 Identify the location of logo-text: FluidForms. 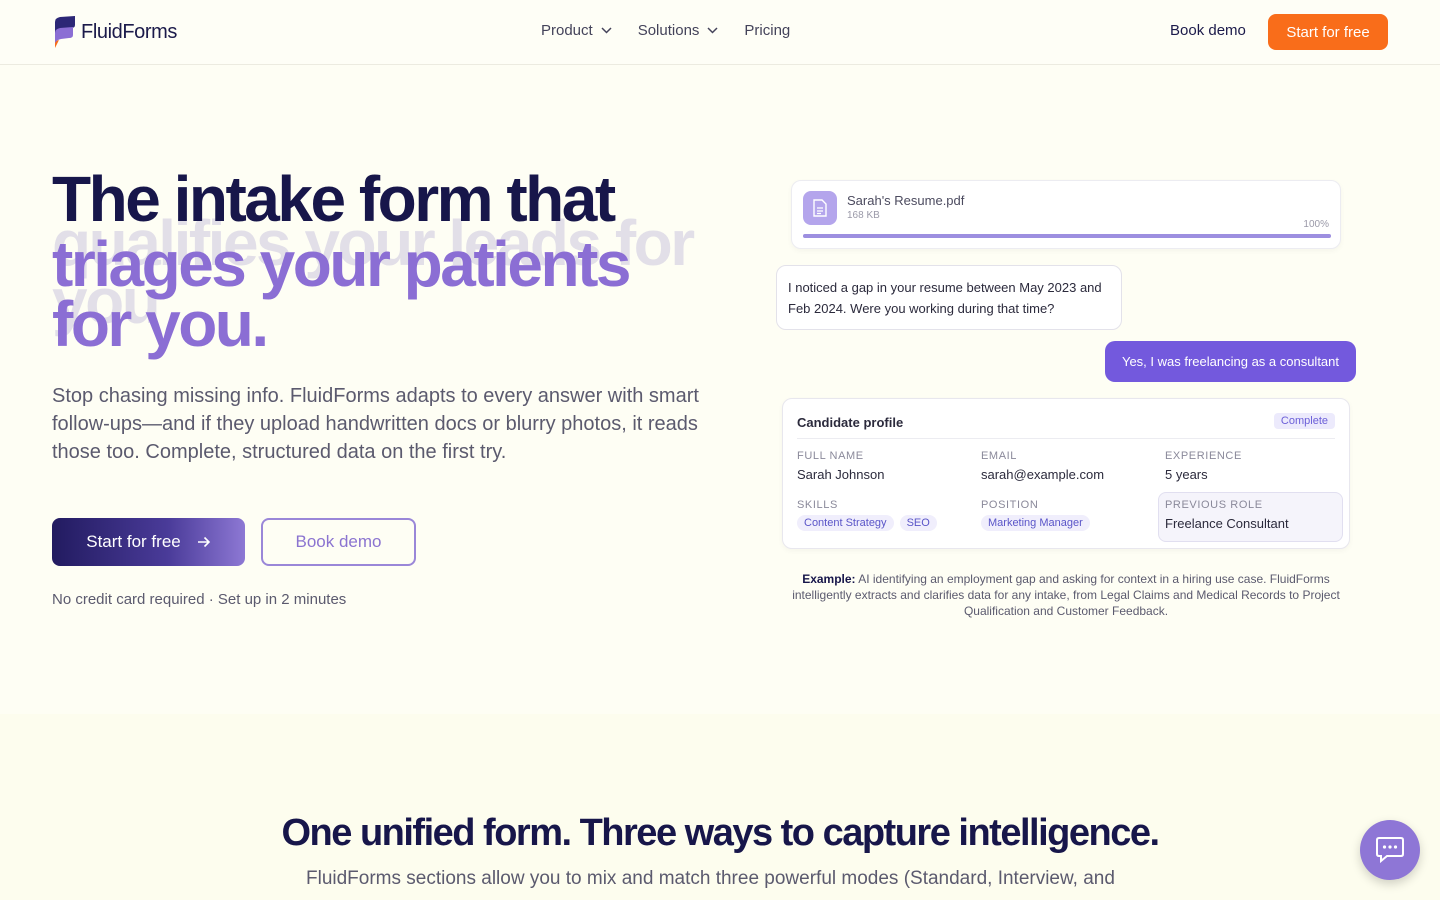
(129, 31).